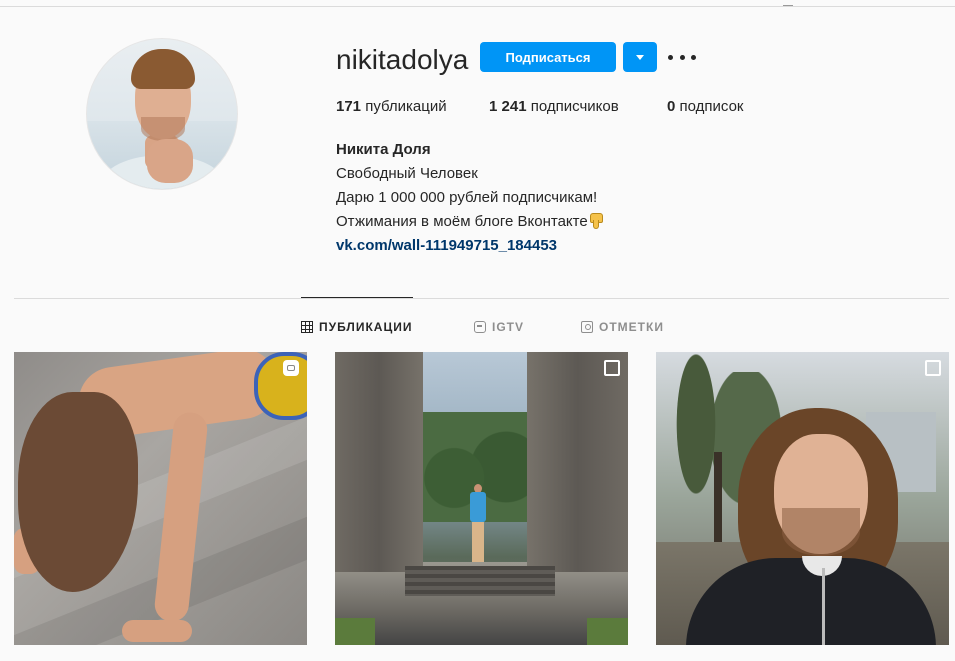 The image size is (955, 661). I want to click on photo-person-hair, so click(78, 492).